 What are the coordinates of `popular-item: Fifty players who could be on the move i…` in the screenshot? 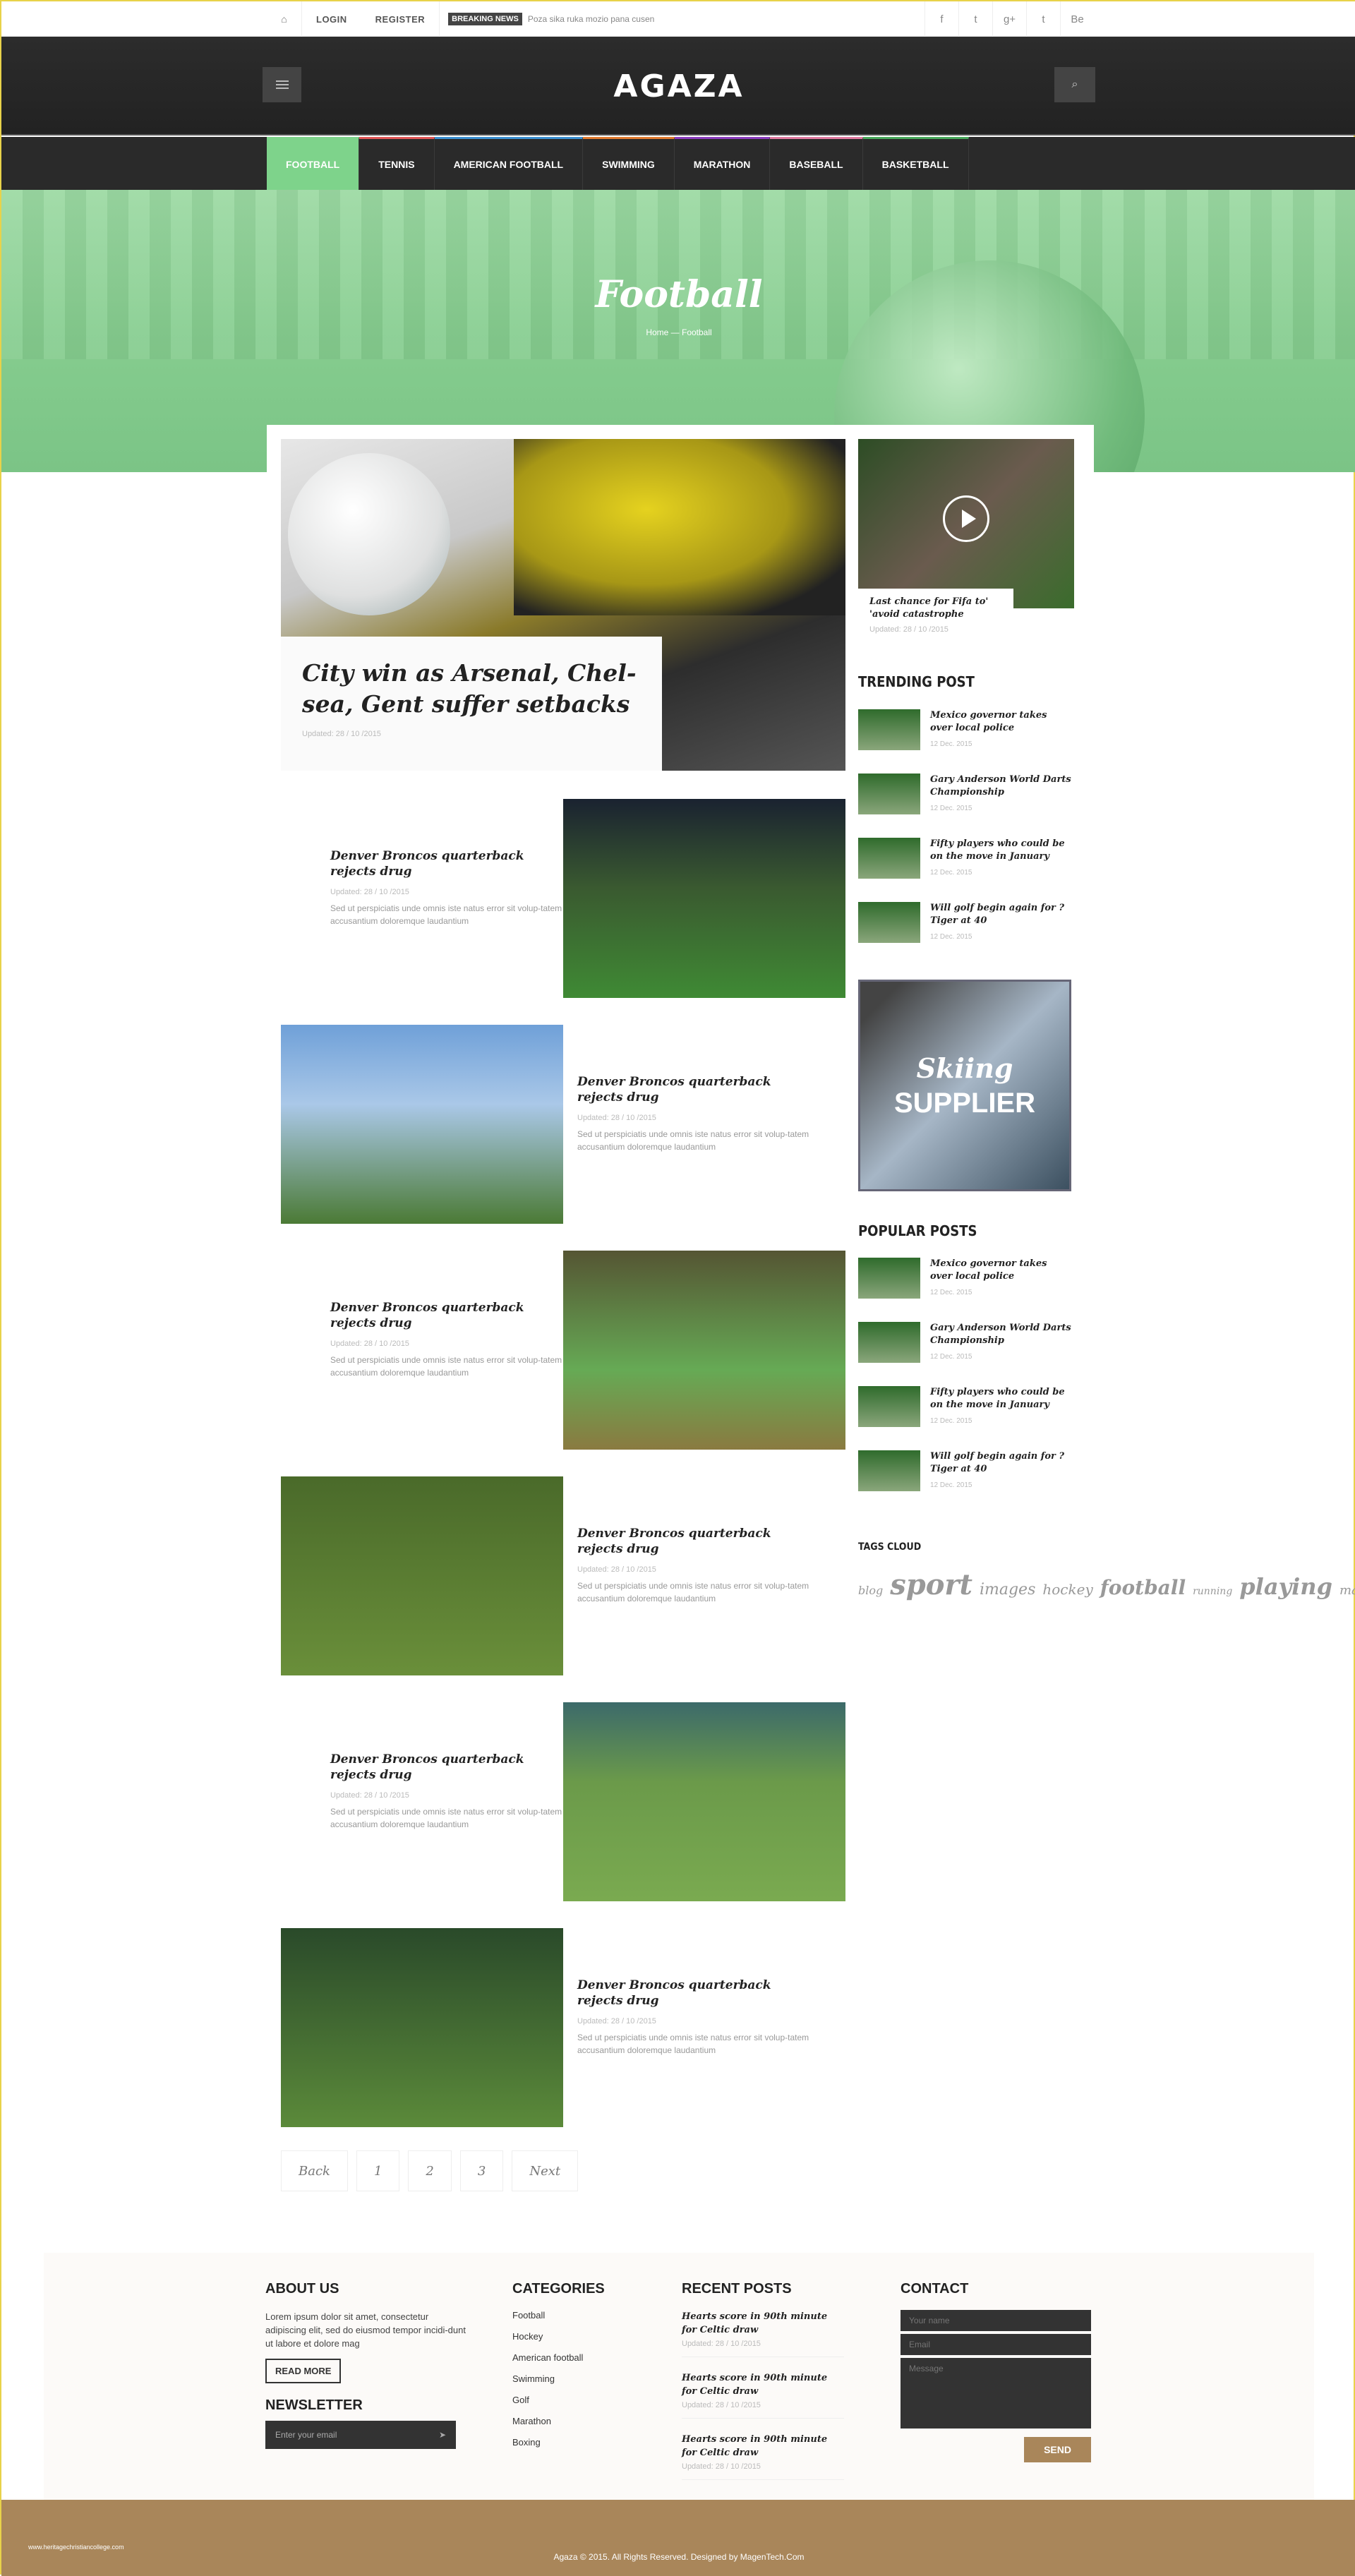 It's located at (966, 1408).